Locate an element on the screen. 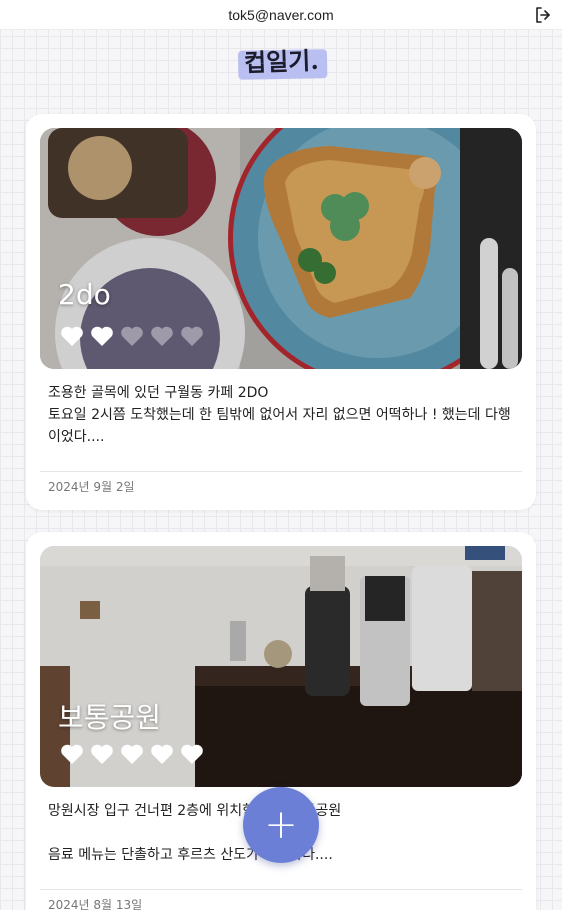 The height and width of the screenshot is (910, 562). plus-icon: + is located at coordinates (281, 825).